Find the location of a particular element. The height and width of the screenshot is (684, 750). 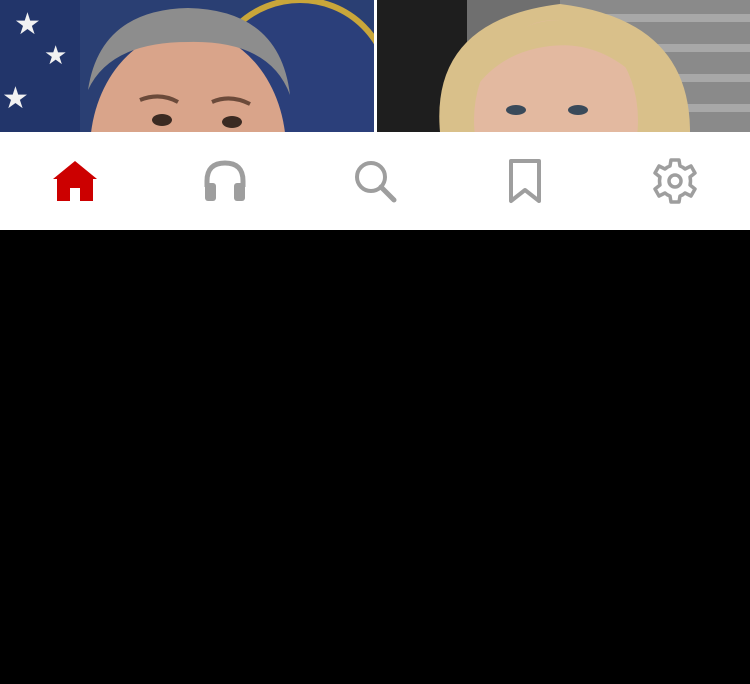

left-photo: ★ ★ ★ is located at coordinates (196, 66).